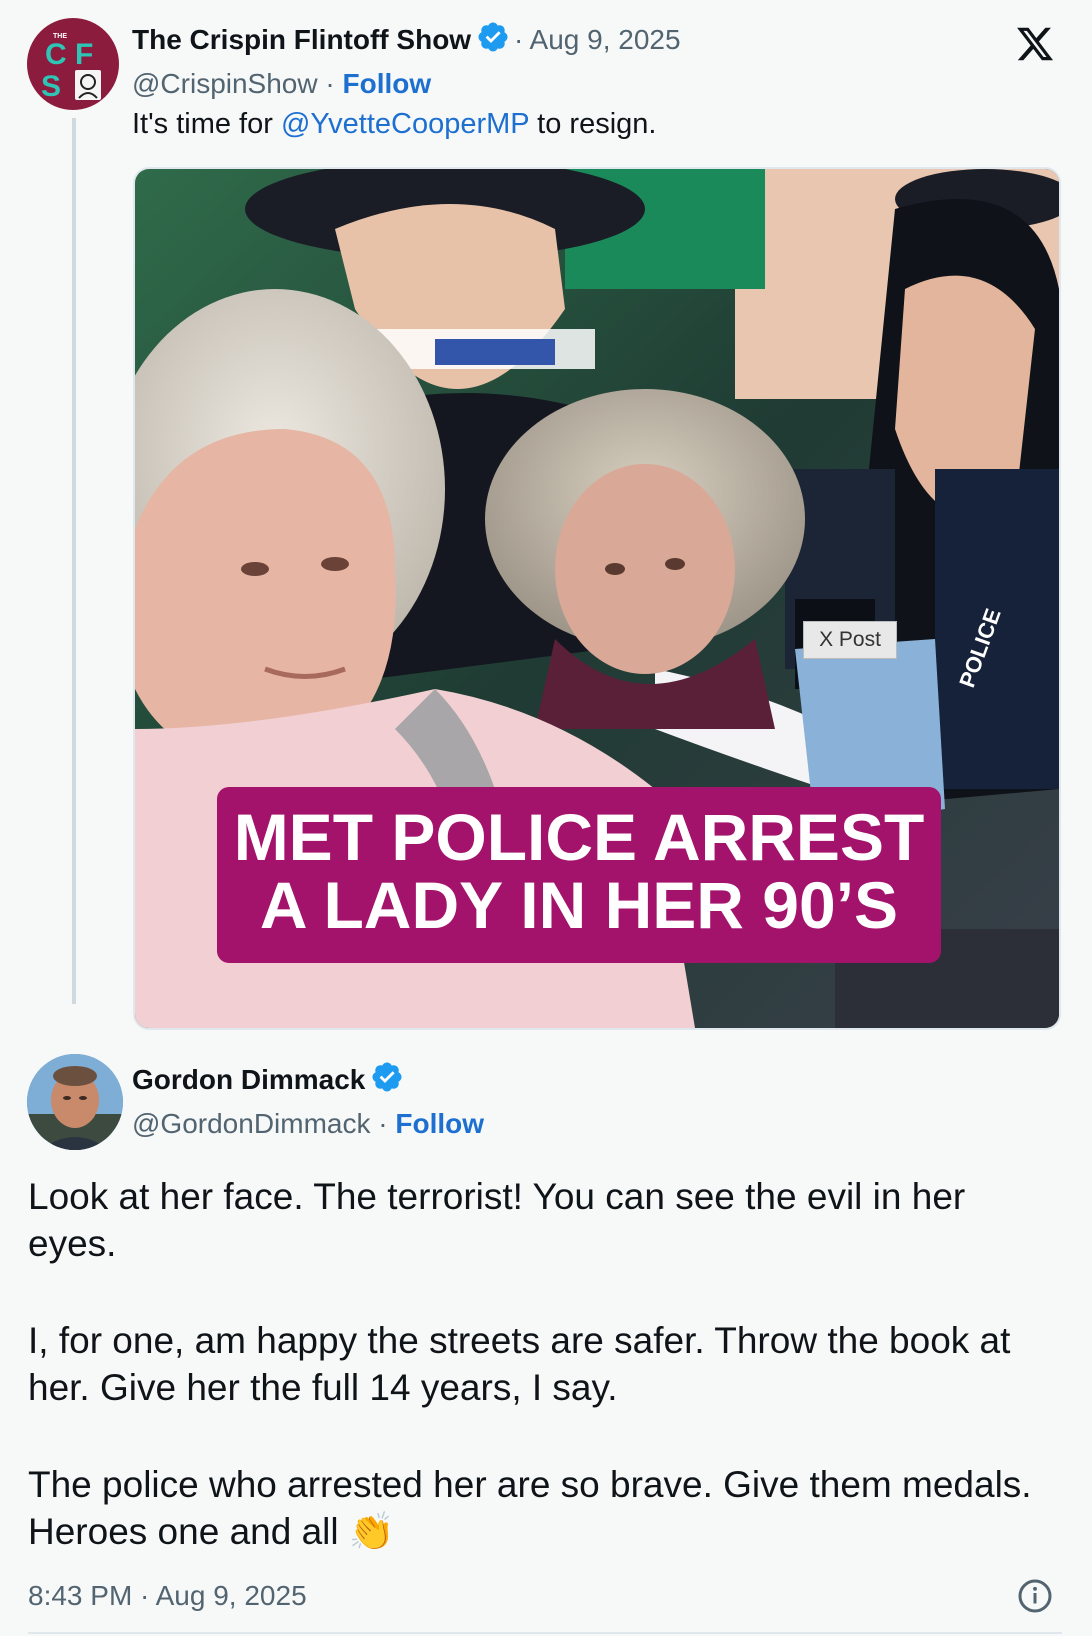 Image resolution: width=1092 pixels, height=1636 pixels. What do you see at coordinates (387, 83) in the screenshot?
I see `parent-follow-button: Follow` at bounding box center [387, 83].